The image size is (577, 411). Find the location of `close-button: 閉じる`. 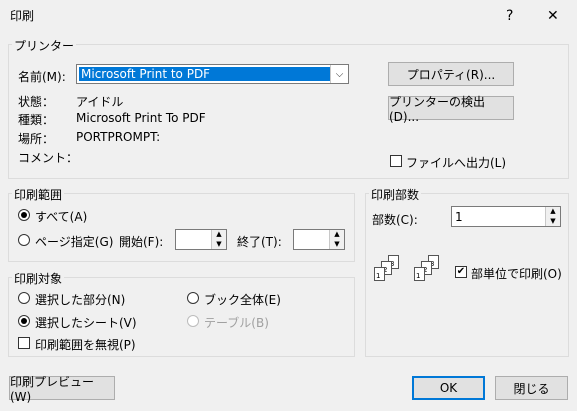

close-button: 閉じる is located at coordinates (531, 388).